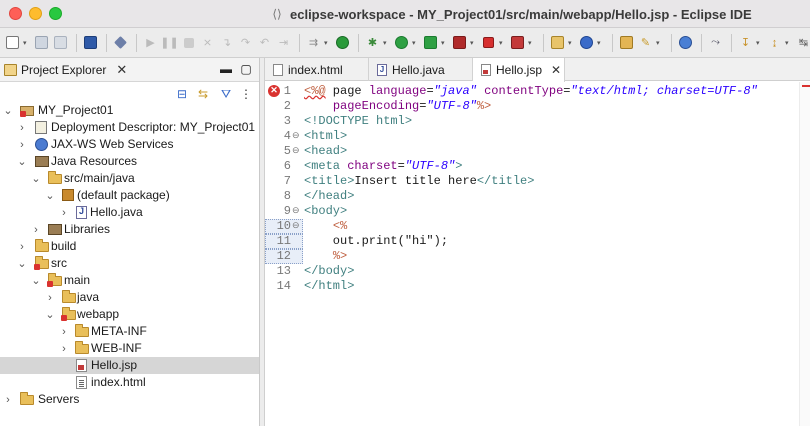 The width and height of the screenshot is (810, 426). Describe the element at coordinates (129, 382) in the screenshot. I see `tree-item-index-html: index.html` at that location.